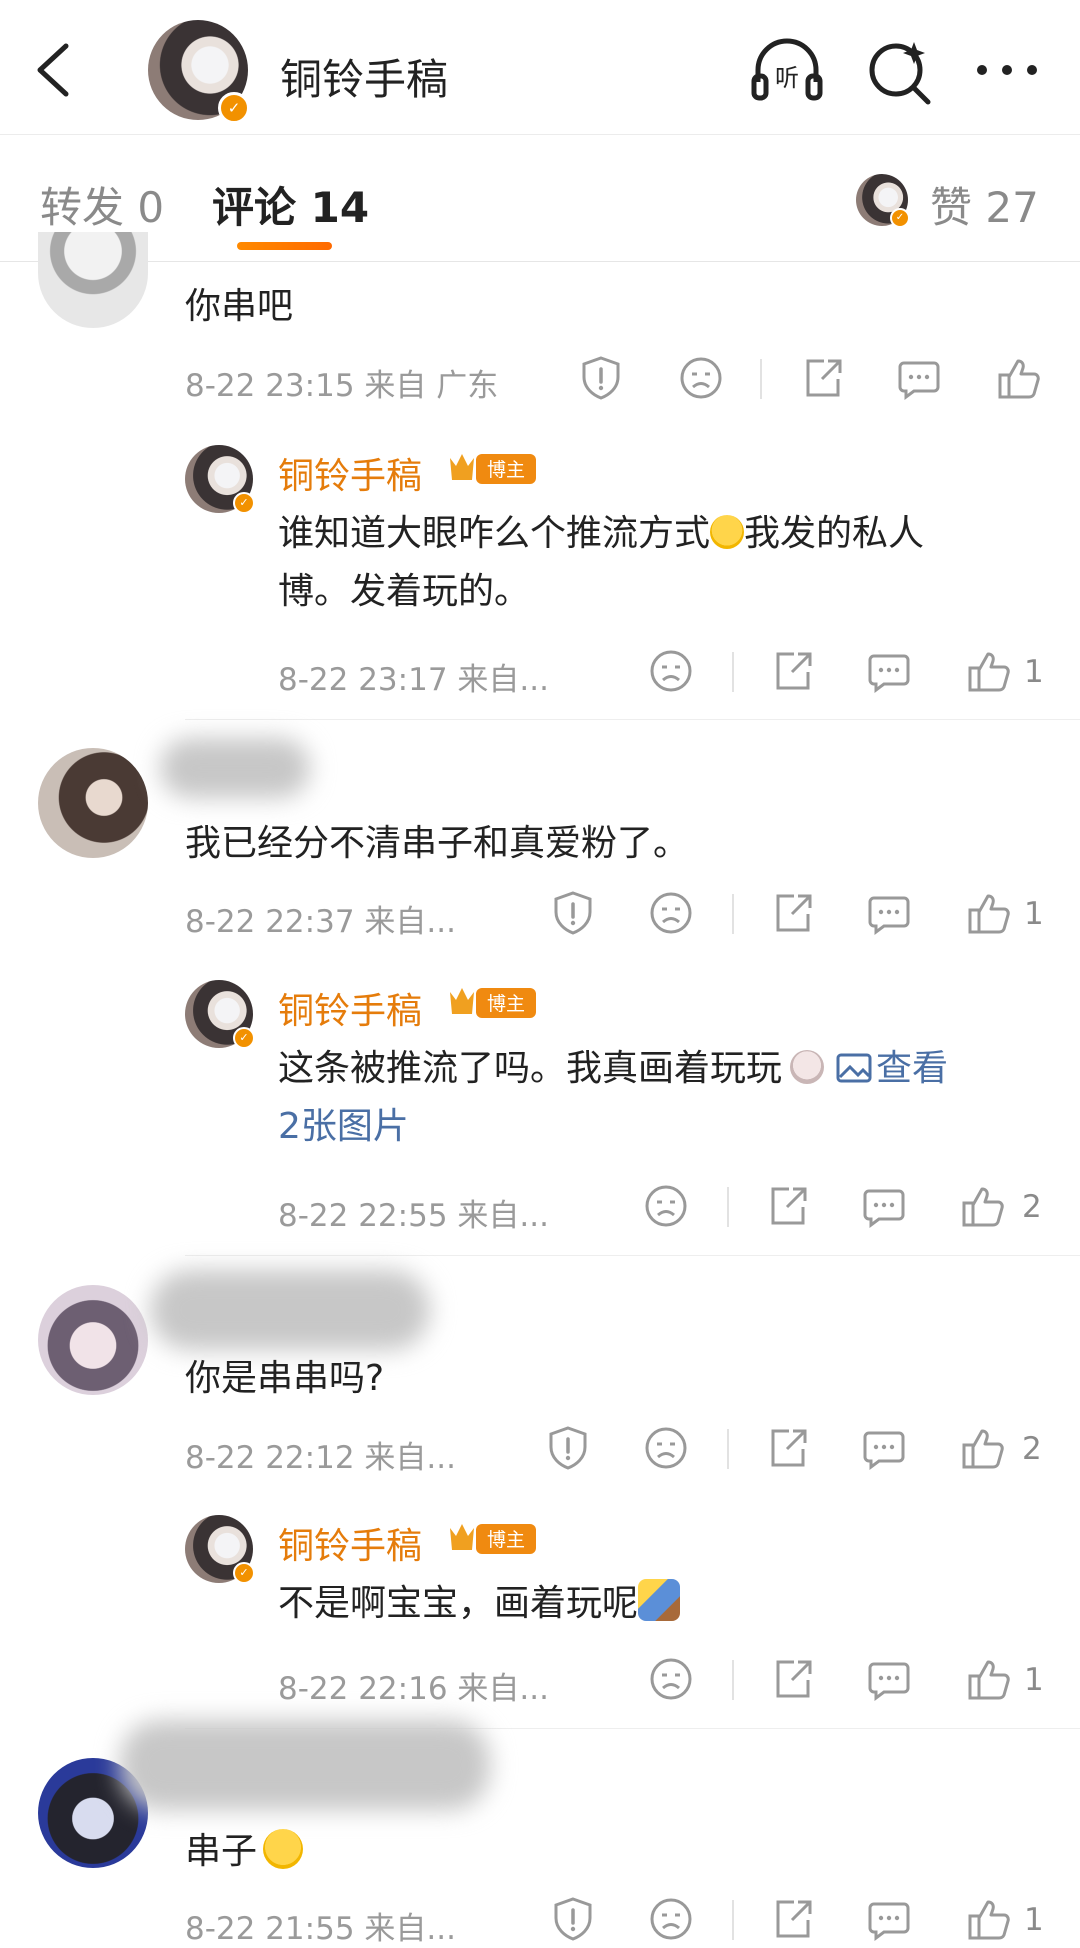  Describe the element at coordinates (285, 1378) in the screenshot. I see `comment-text: 你是串串吗?` at that location.